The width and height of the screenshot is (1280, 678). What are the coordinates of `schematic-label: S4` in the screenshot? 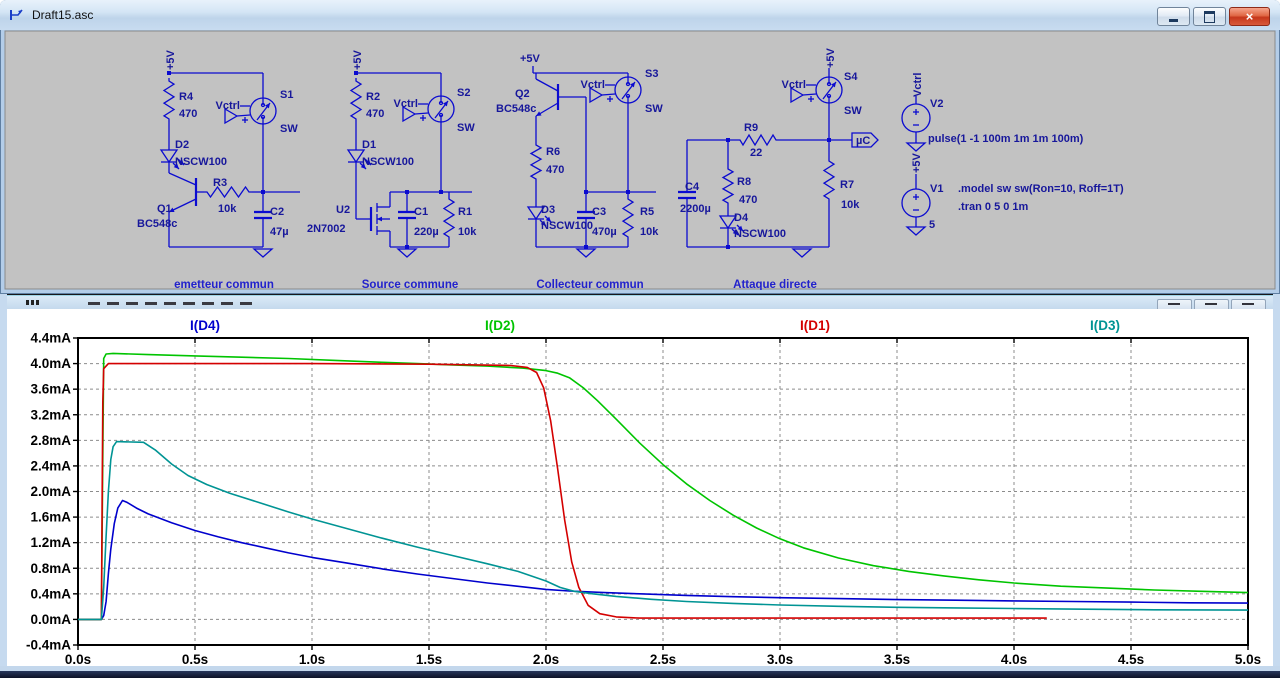 It's located at (851, 77).